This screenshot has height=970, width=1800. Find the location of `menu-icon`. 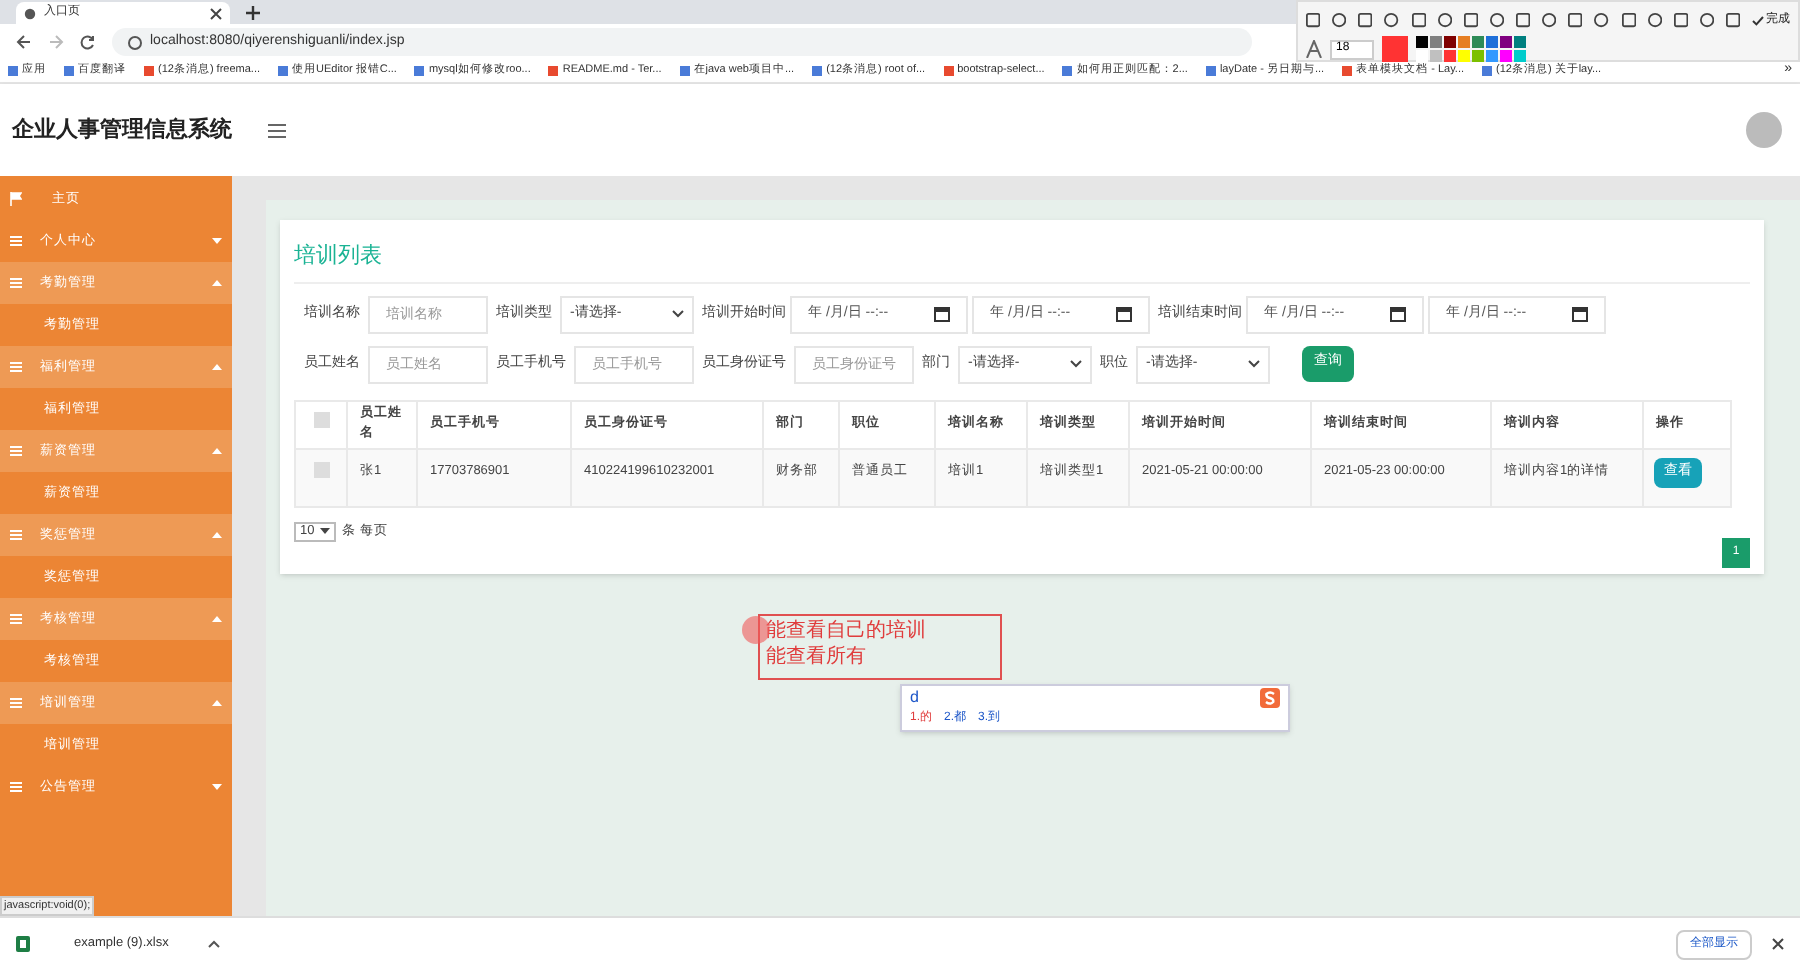

menu-icon is located at coordinates (277, 130).